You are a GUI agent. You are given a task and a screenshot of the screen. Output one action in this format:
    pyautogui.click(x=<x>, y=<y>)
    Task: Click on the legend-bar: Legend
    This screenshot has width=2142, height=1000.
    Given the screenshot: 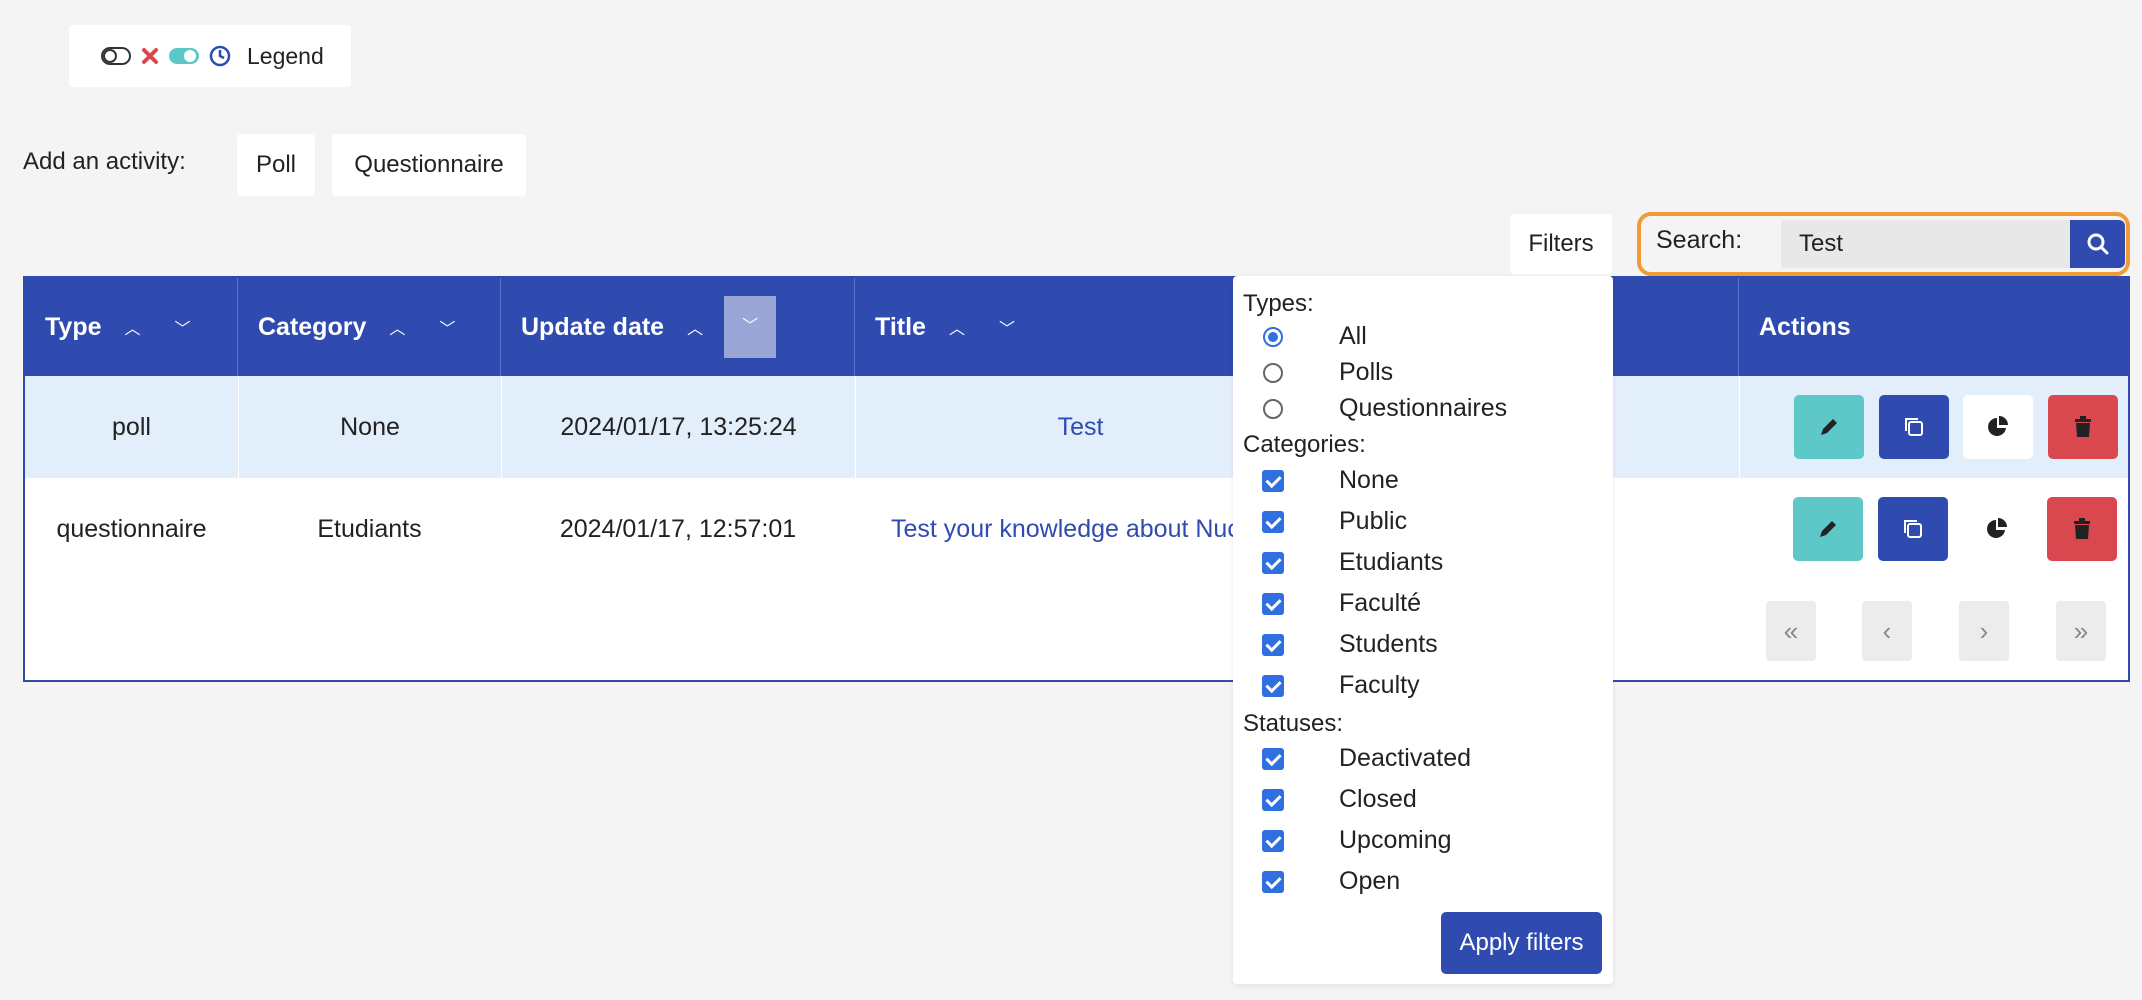 What is the action you would take?
    pyautogui.click(x=210, y=56)
    